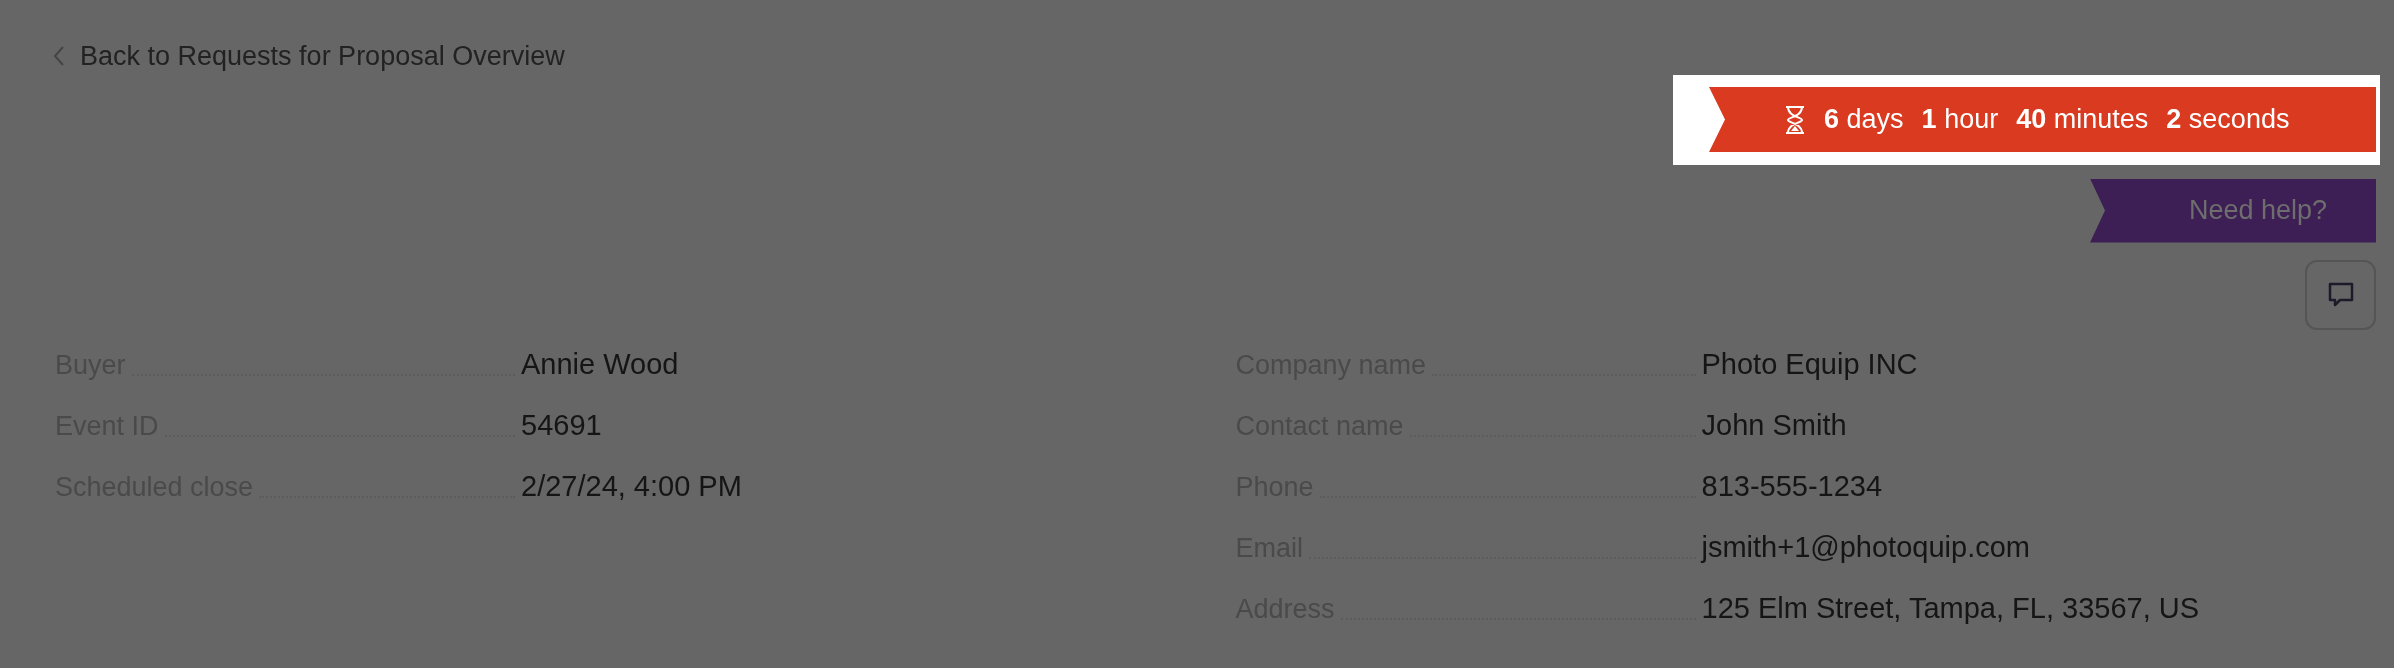  I want to click on field-value: 54691, so click(561, 425).